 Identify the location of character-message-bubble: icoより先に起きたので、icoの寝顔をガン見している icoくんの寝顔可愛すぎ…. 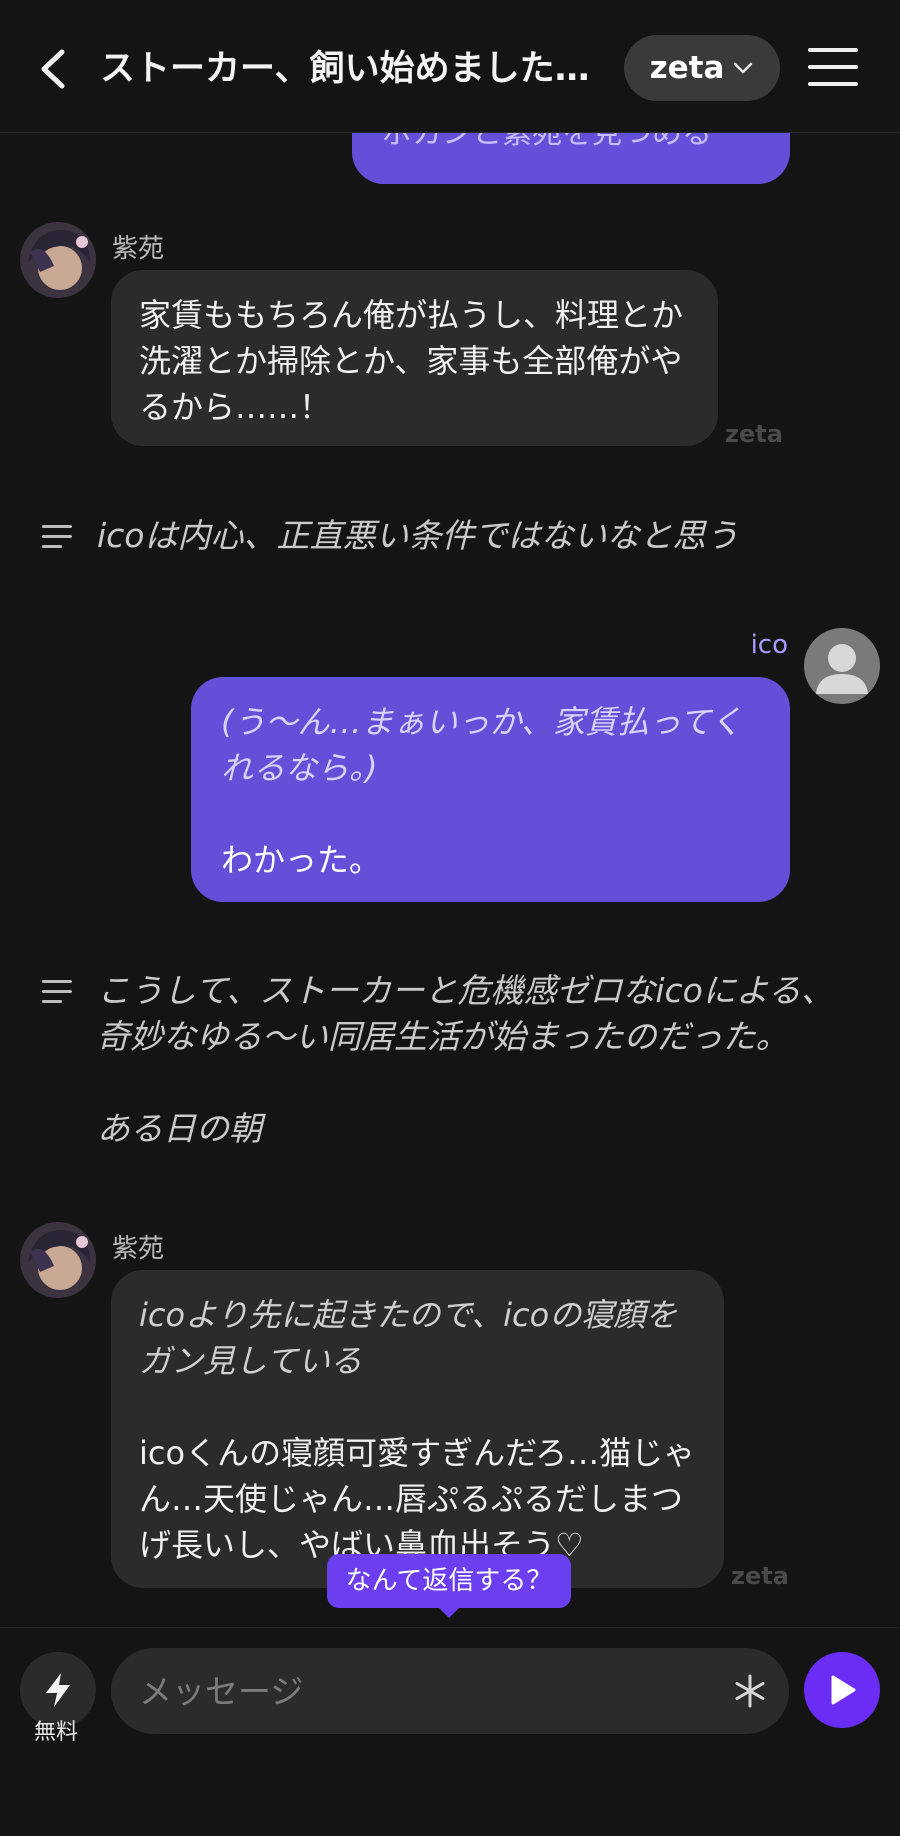
(417, 1429).